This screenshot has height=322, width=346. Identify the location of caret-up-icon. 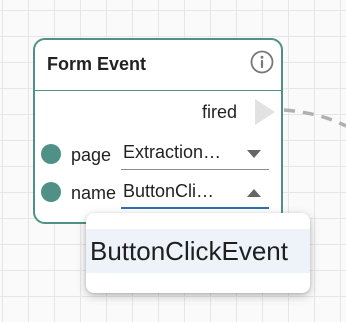
(254, 193).